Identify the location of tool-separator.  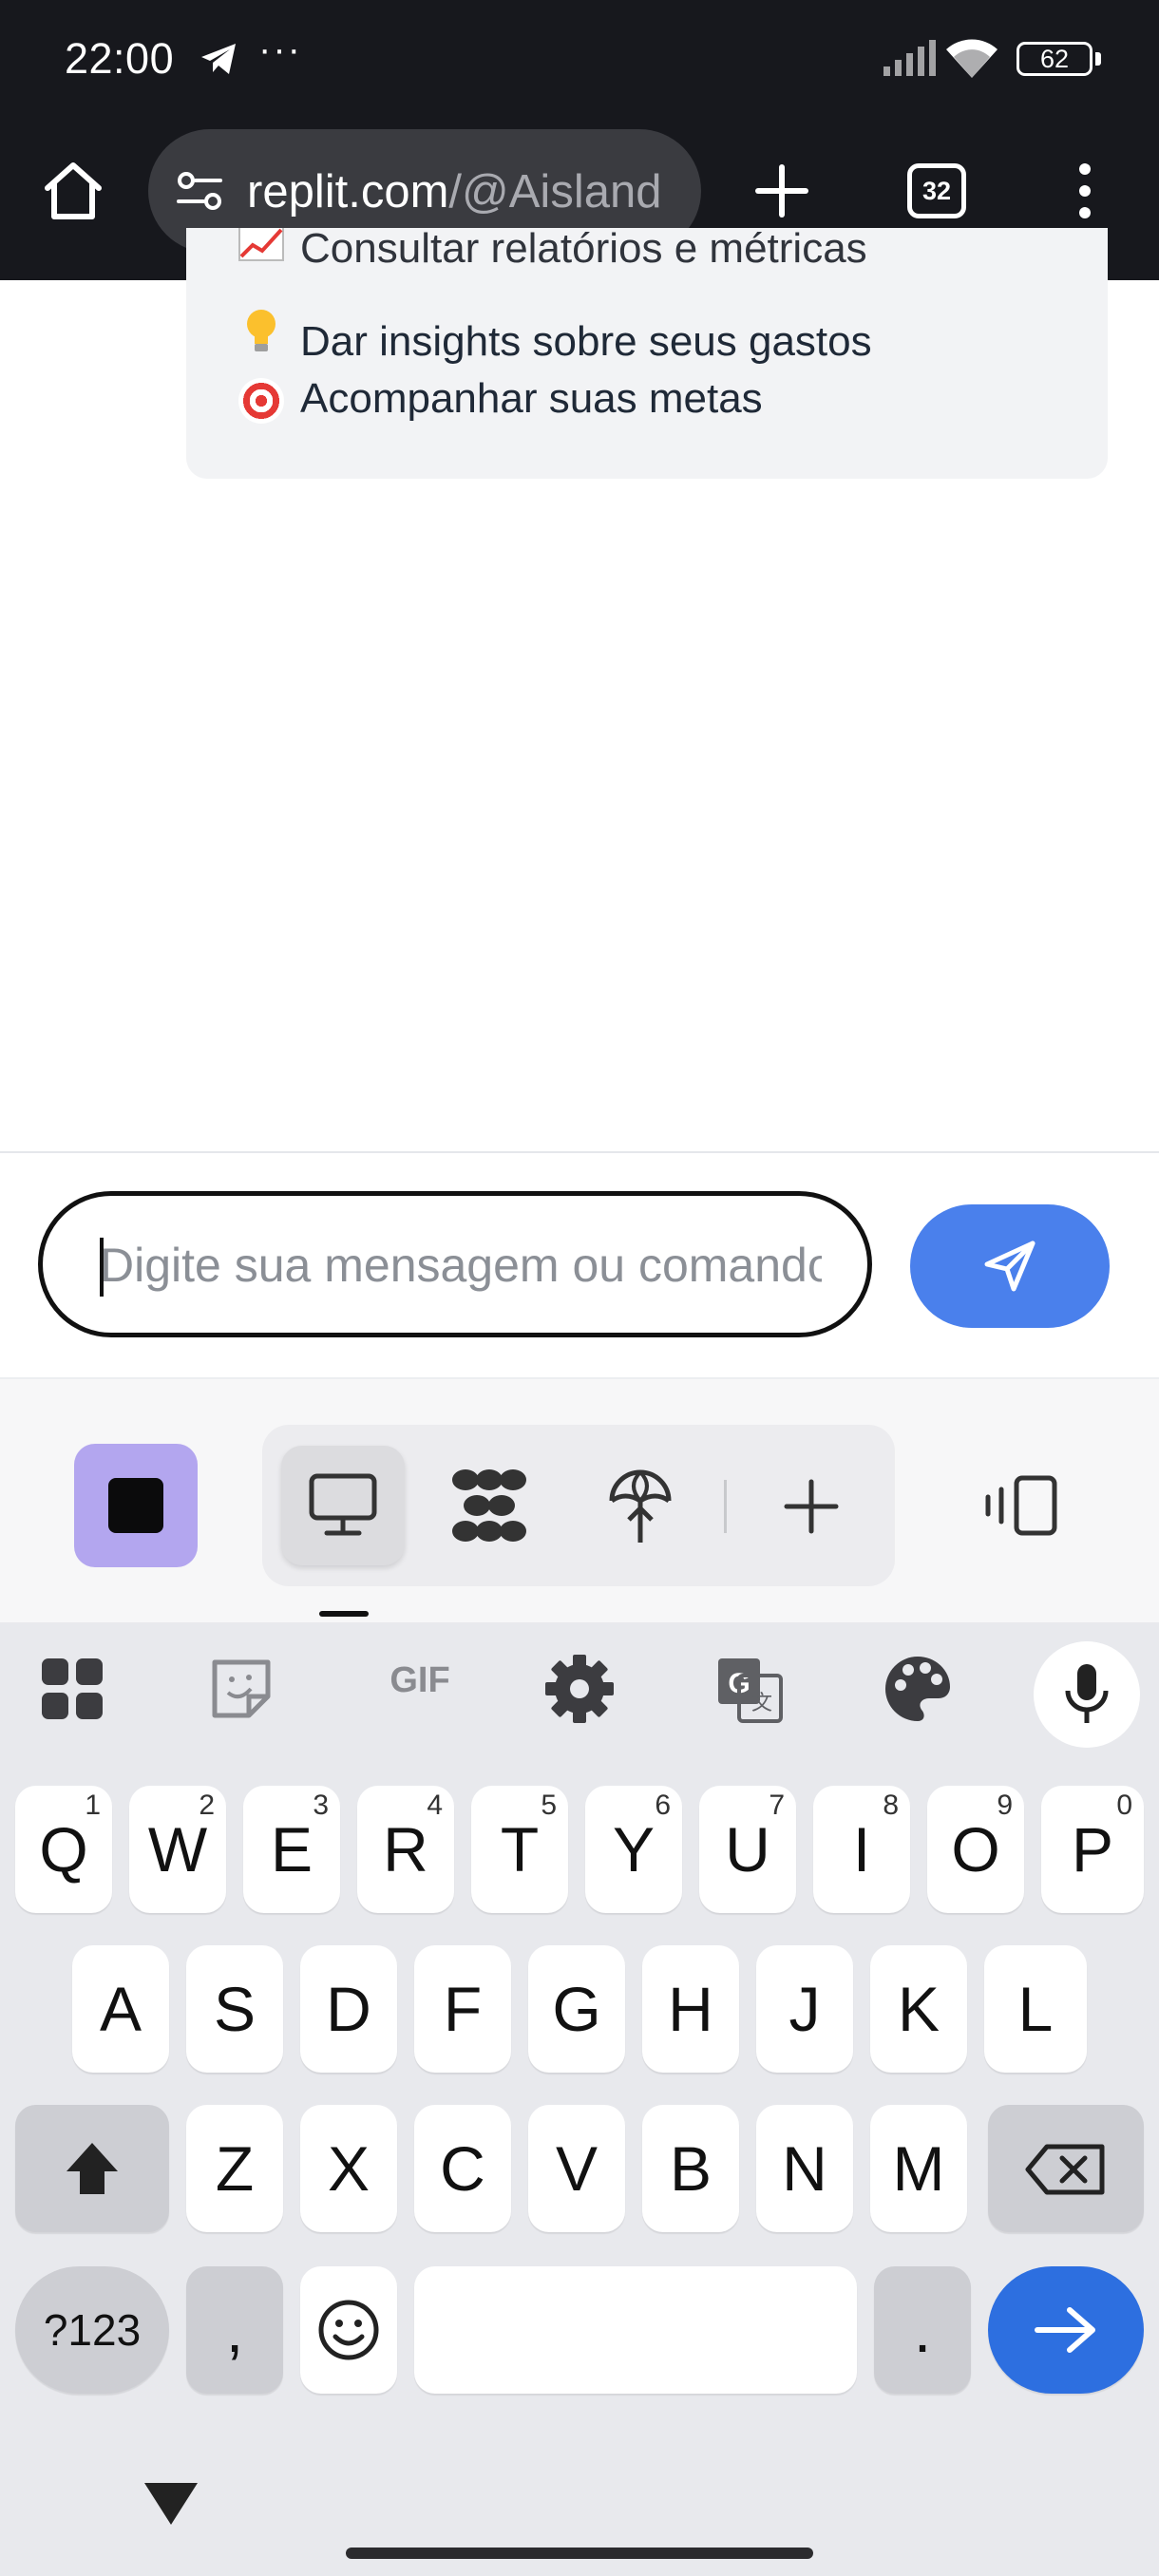
(725, 1506).